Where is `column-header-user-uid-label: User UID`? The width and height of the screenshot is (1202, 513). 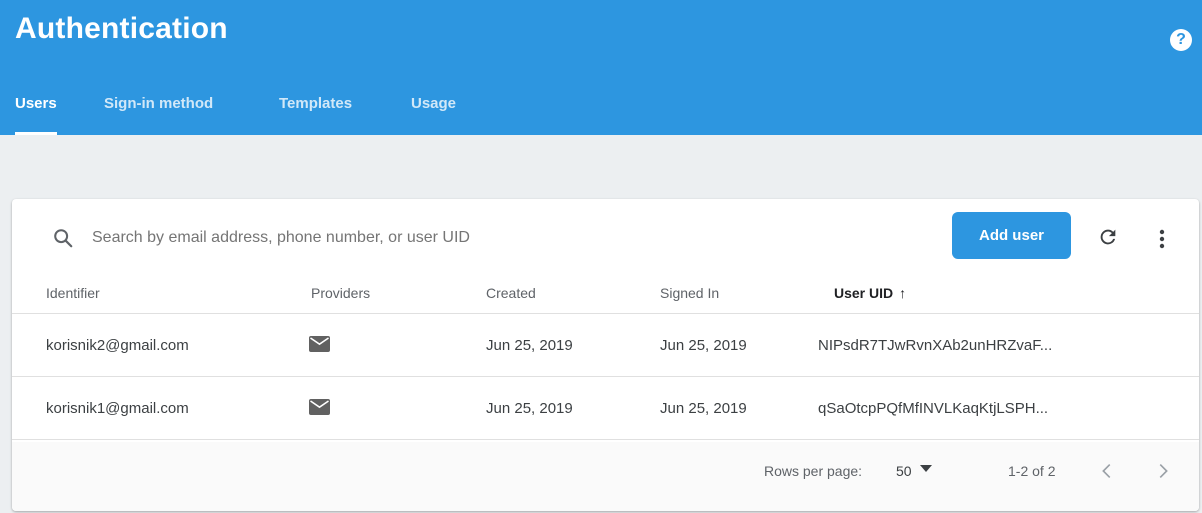
column-header-user-uid-label: User UID is located at coordinates (864, 293).